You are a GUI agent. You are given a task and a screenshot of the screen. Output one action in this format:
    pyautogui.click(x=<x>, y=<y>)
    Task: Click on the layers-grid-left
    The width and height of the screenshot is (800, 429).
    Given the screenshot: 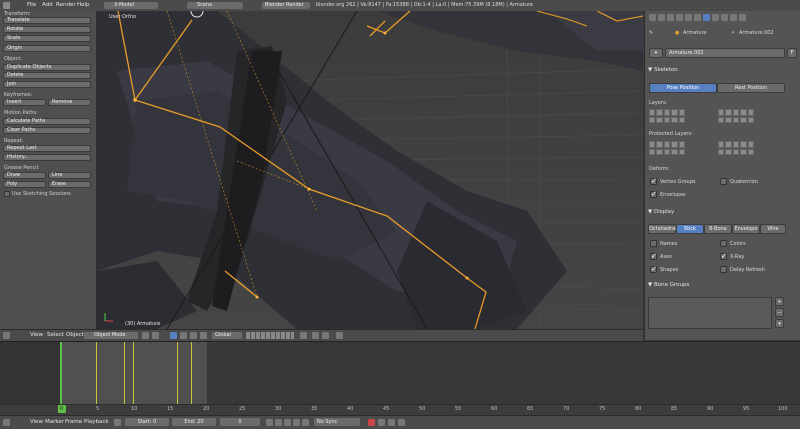 What is the action you would take?
    pyautogui.click(x=667, y=116)
    